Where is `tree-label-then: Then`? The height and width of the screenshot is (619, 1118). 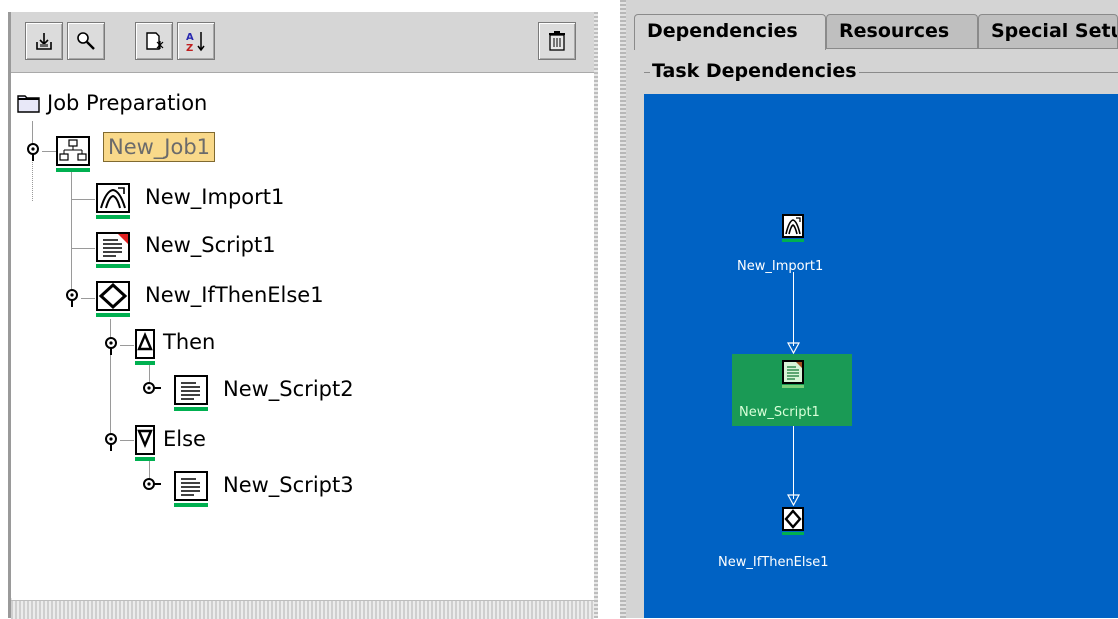
tree-label-then: Then is located at coordinates (189, 342).